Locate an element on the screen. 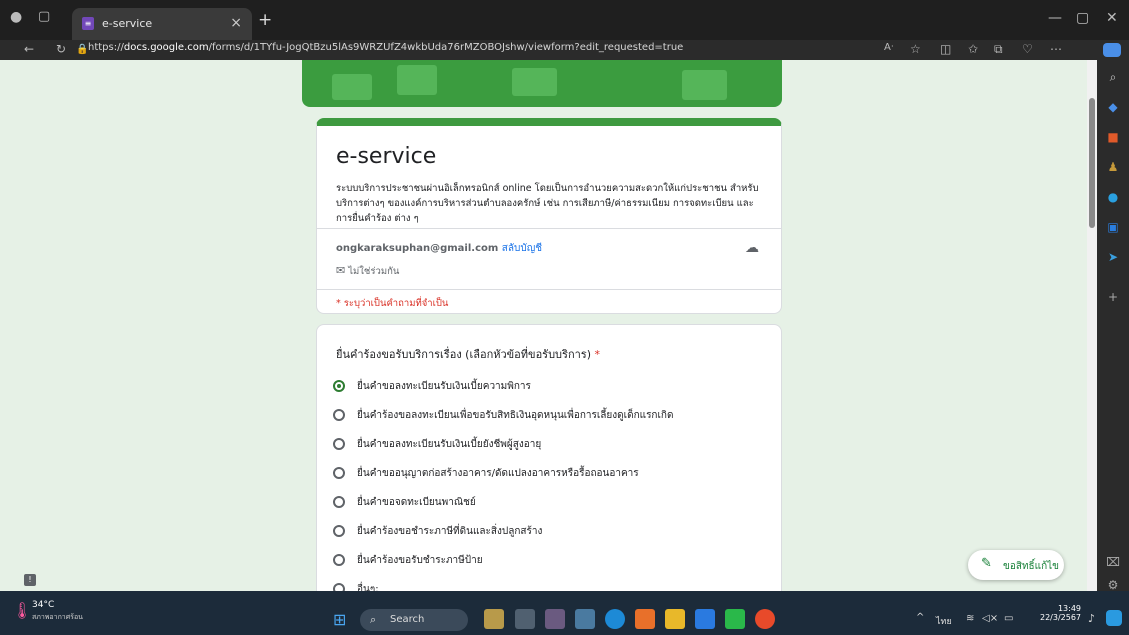  tab-title: e-service is located at coordinates (127, 23).